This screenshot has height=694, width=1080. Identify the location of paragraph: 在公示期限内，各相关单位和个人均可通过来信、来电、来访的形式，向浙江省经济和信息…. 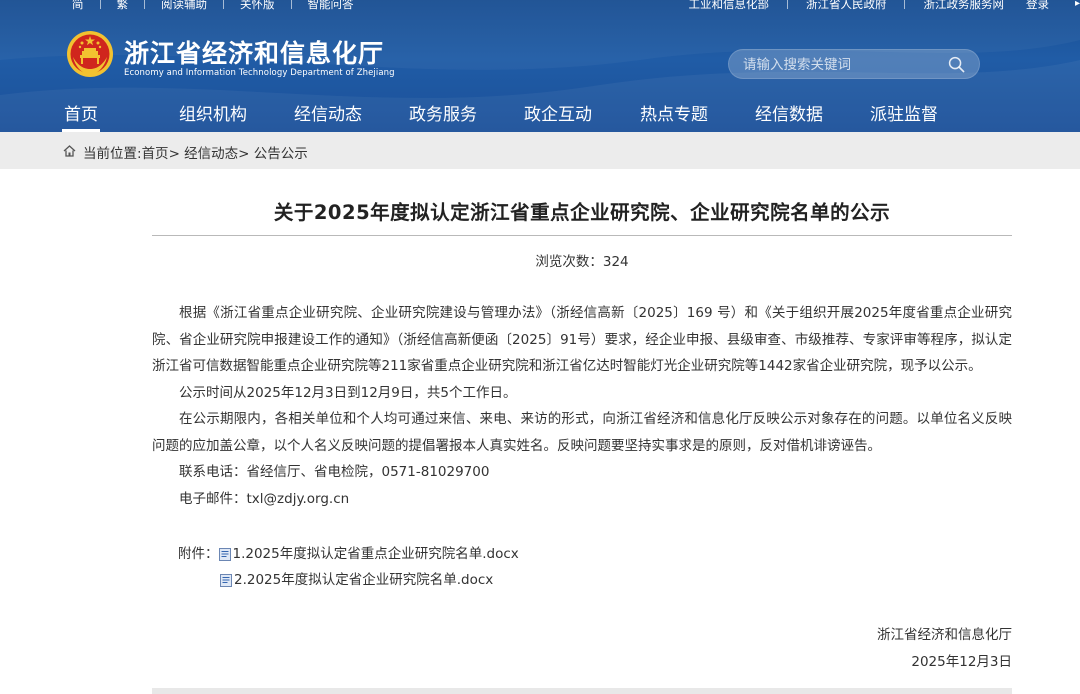
(582, 432).